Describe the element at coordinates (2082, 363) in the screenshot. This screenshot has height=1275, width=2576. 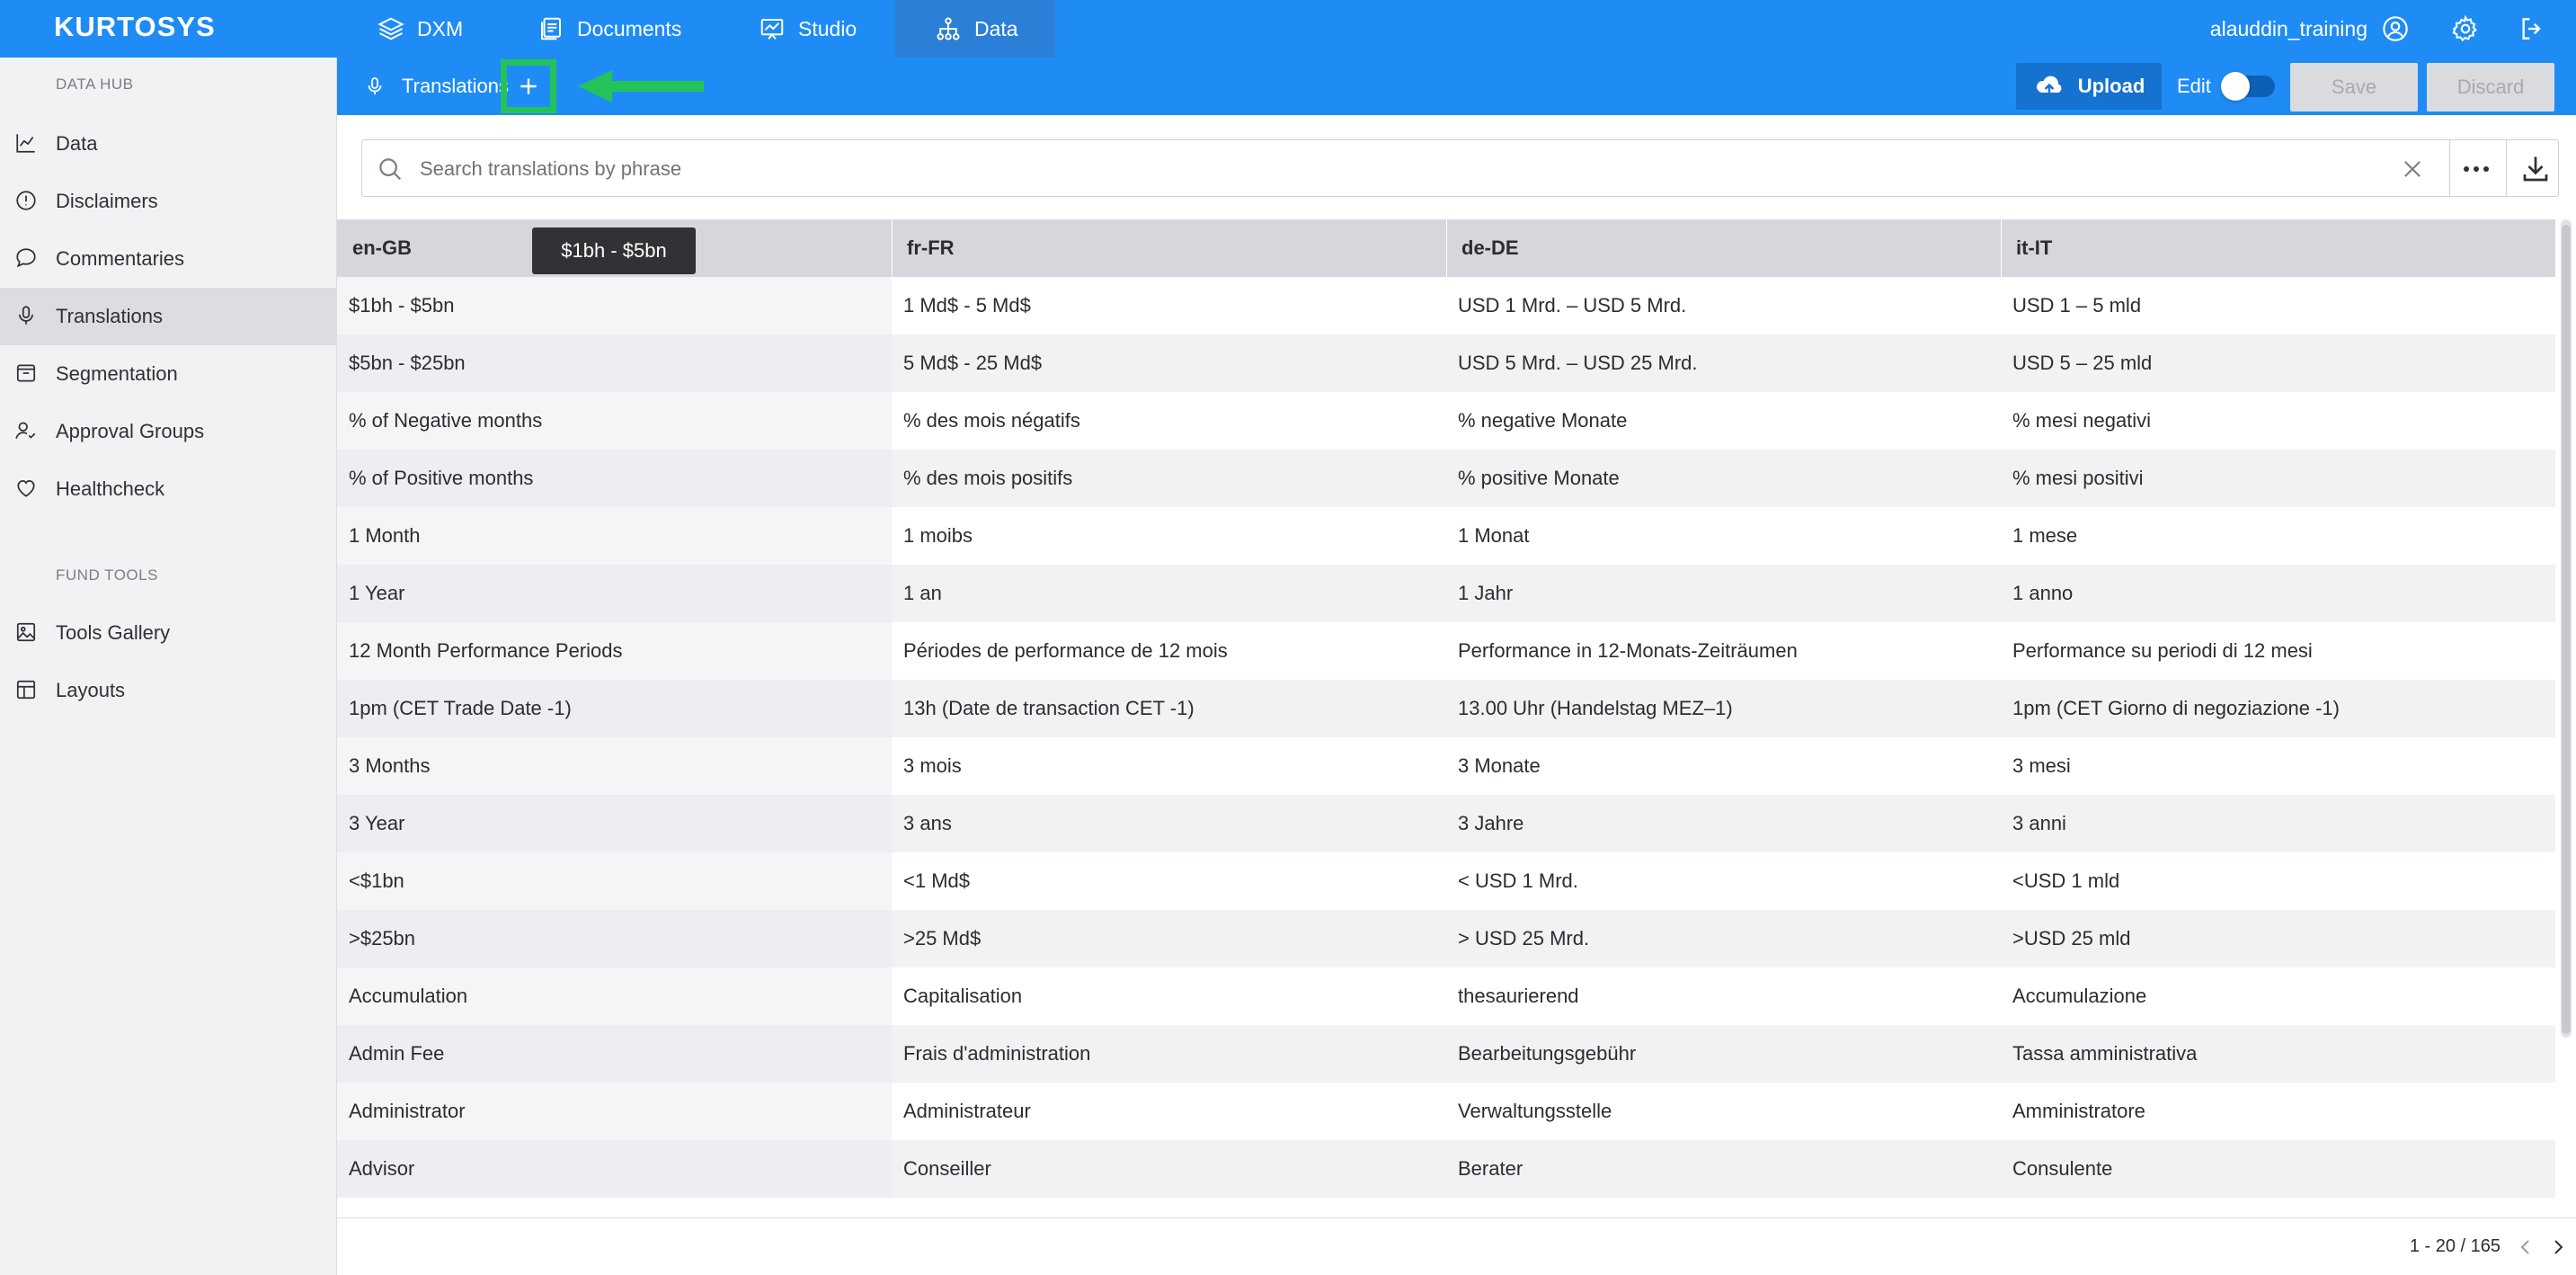
I see `table-cell-it-it: USD 5 – 25 mld` at that location.